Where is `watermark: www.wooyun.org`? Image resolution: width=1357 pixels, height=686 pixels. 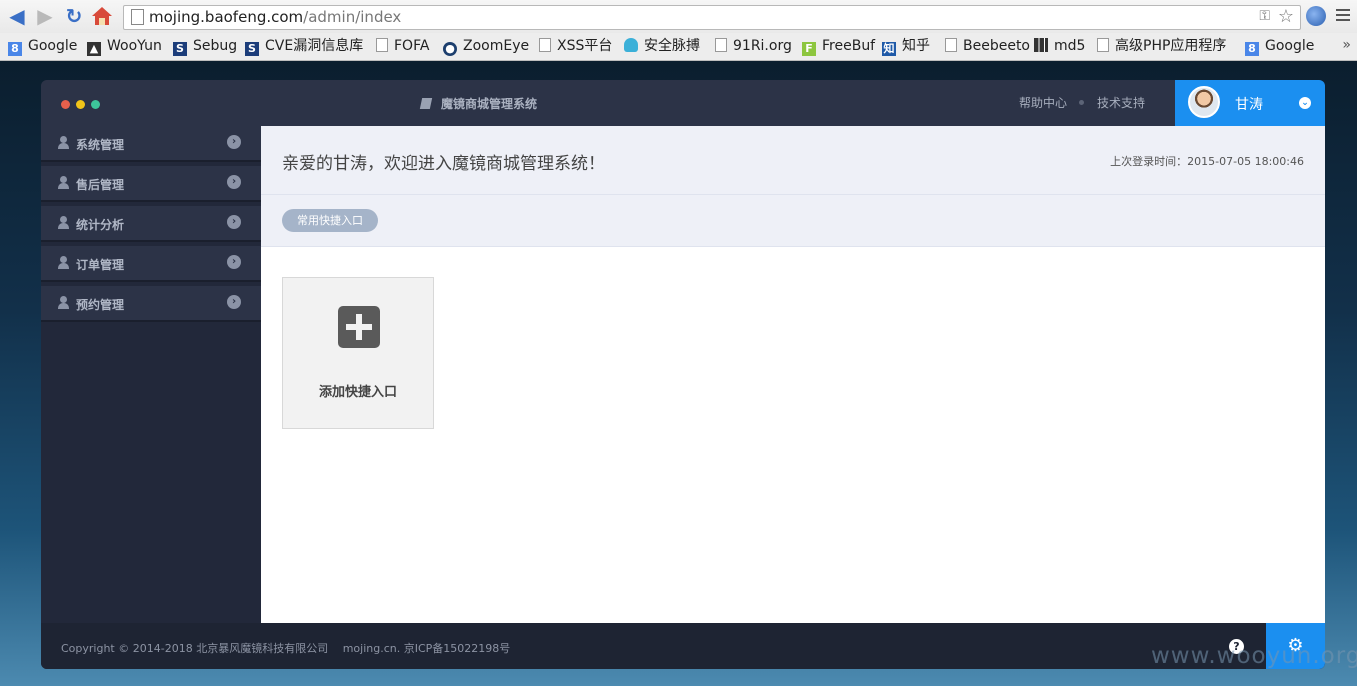 watermark: www.wooyun.org is located at coordinates (1254, 656).